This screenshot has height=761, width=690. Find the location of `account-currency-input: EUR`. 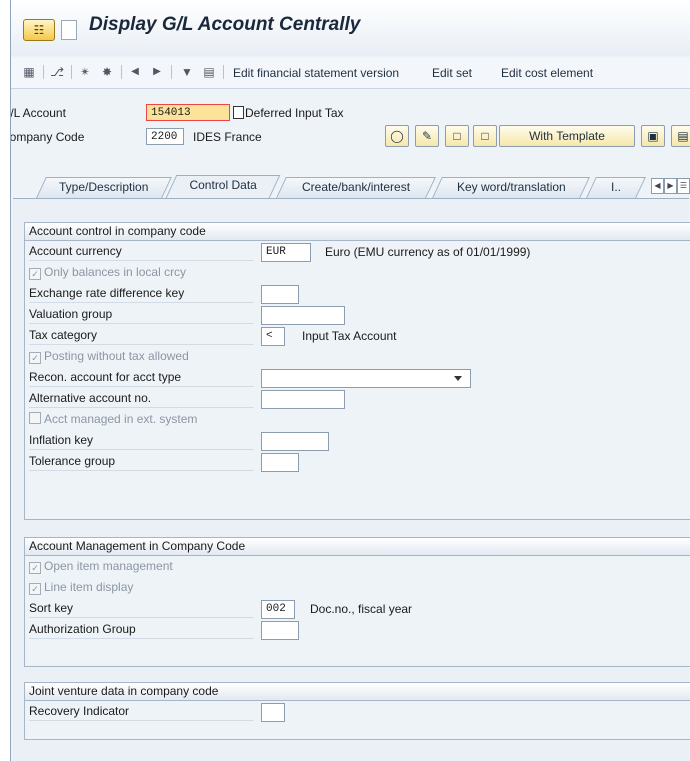

account-currency-input: EUR is located at coordinates (286, 252).